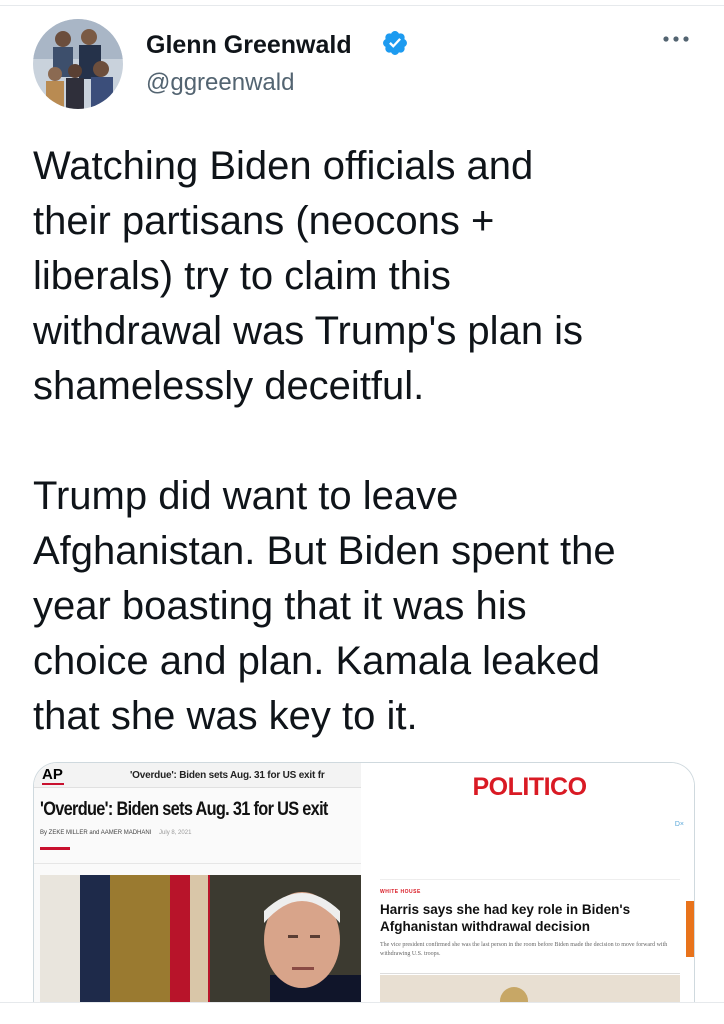 This screenshot has width=724, height=1024. What do you see at coordinates (530, 973) in the screenshot?
I see `politico-bottom-divider` at bounding box center [530, 973].